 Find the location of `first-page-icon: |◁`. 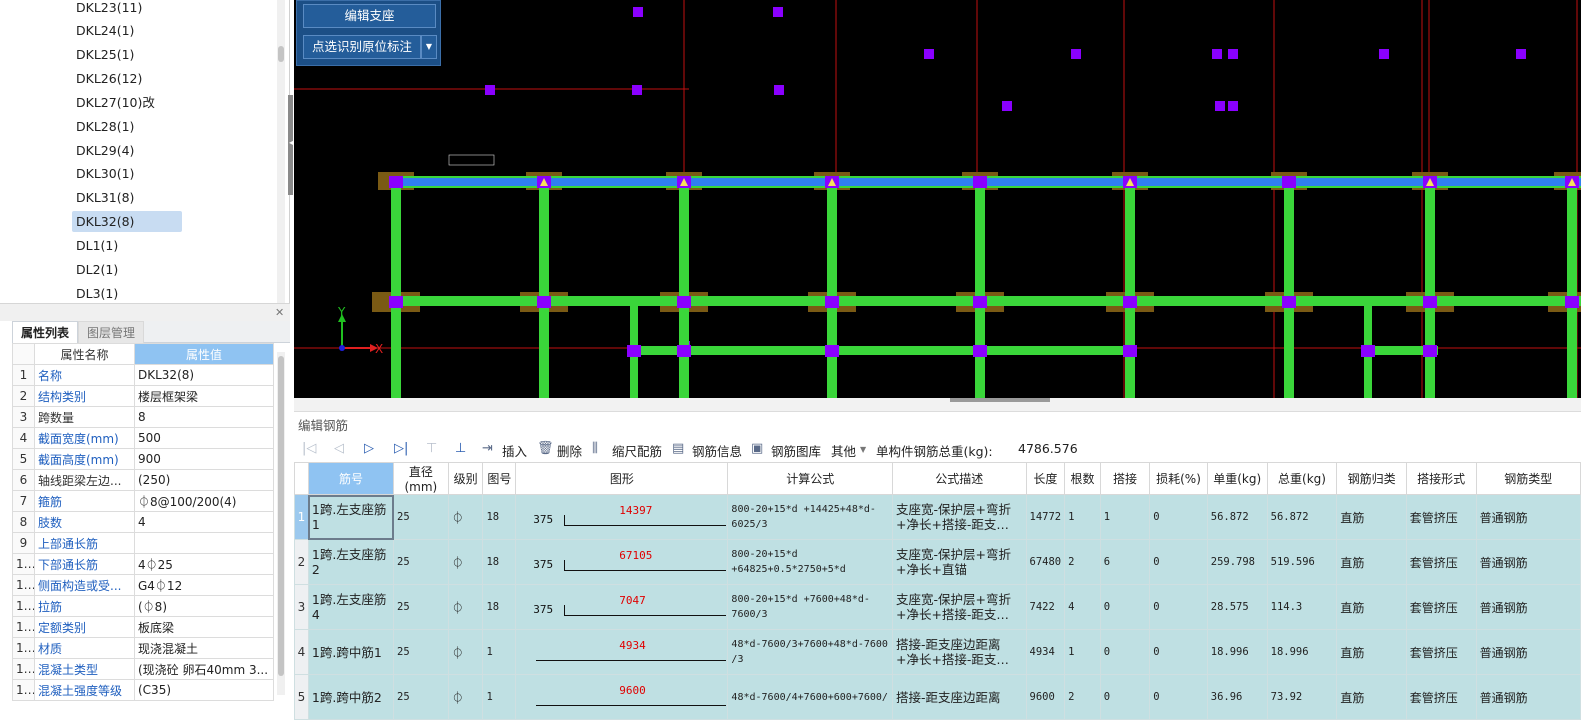

first-page-icon: |◁ is located at coordinates (309, 448).